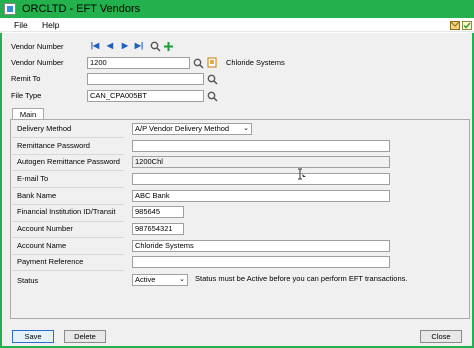 The width and height of the screenshot is (474, 348). I want to click on payment-reference-label: Payment Reference, so click(50, 261).